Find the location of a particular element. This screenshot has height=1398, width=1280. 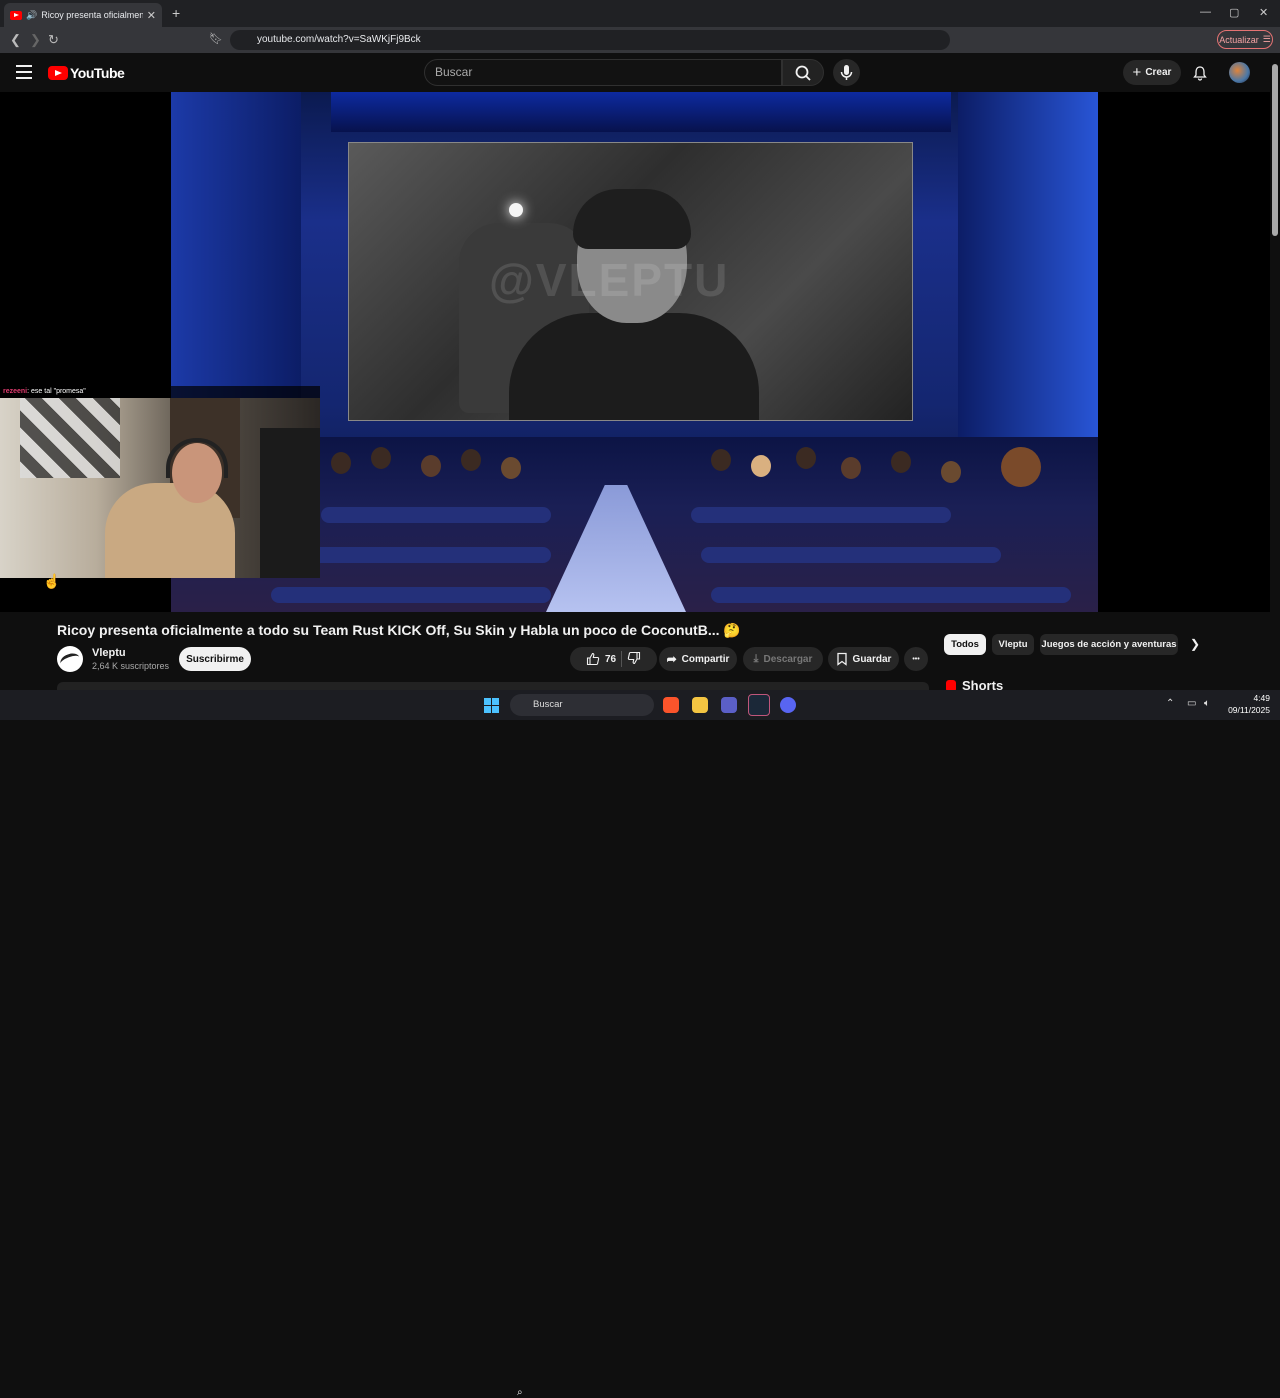

forward-arrow-icon: ❯ is located at coordinates (35, 40).